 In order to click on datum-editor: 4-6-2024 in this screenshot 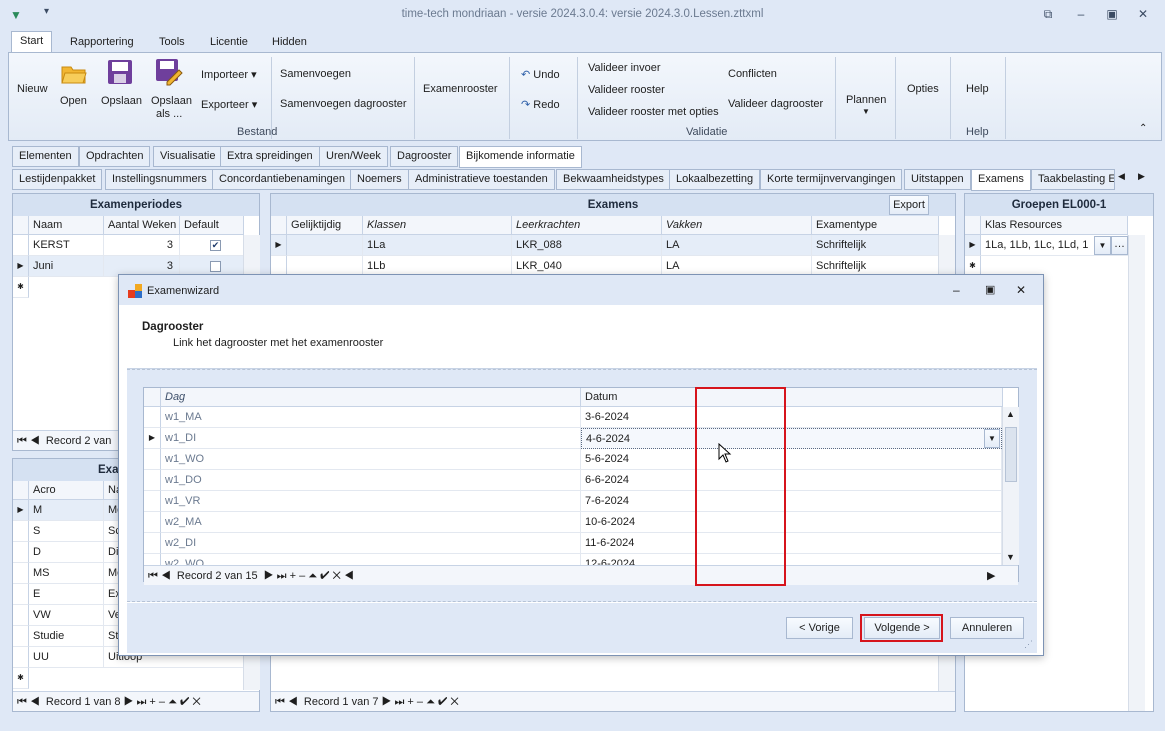, I will do `click(791, 438)`.